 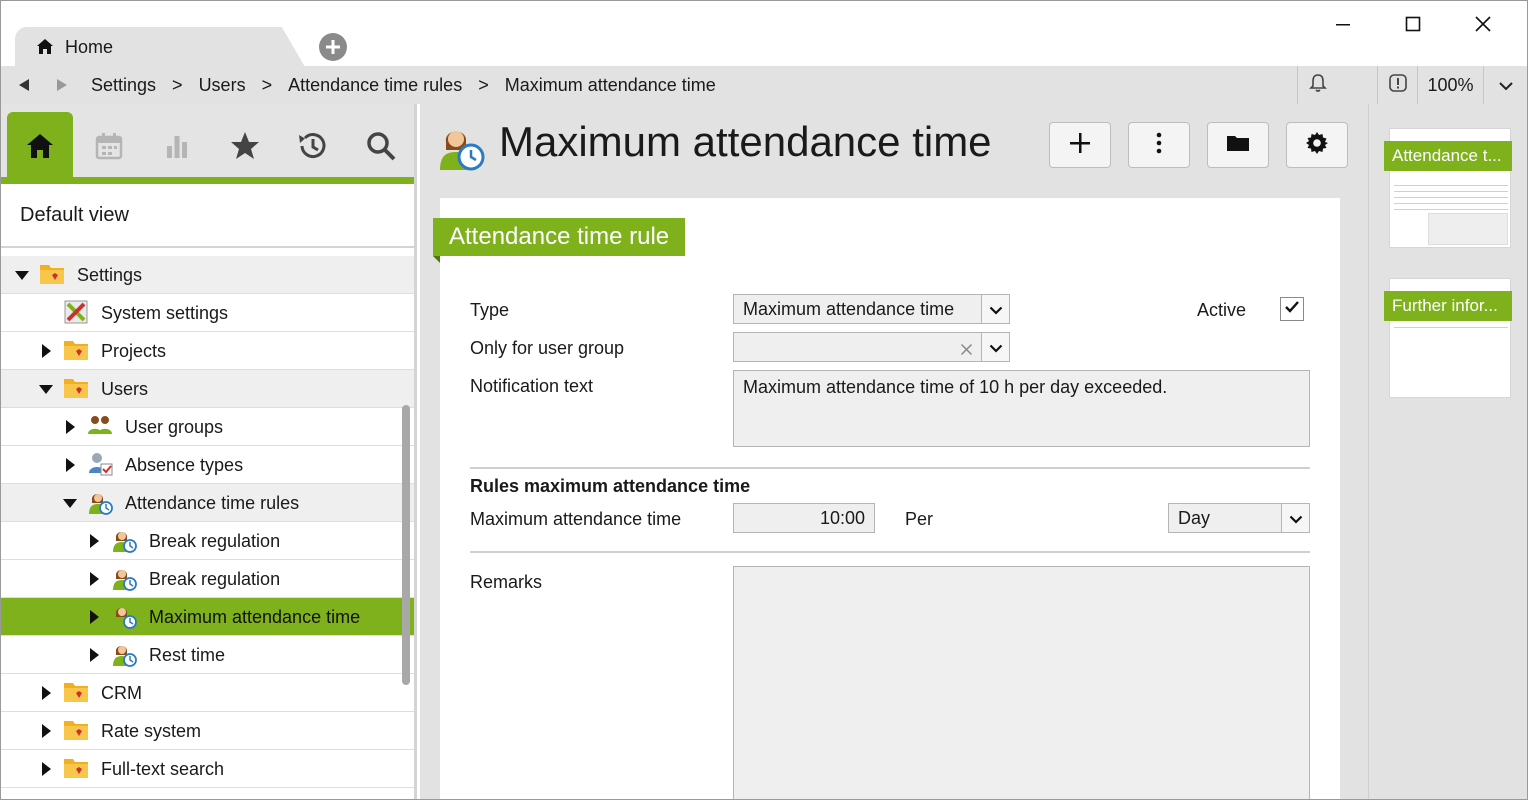 I want to click on add-button, so click(x=1080, y=145).